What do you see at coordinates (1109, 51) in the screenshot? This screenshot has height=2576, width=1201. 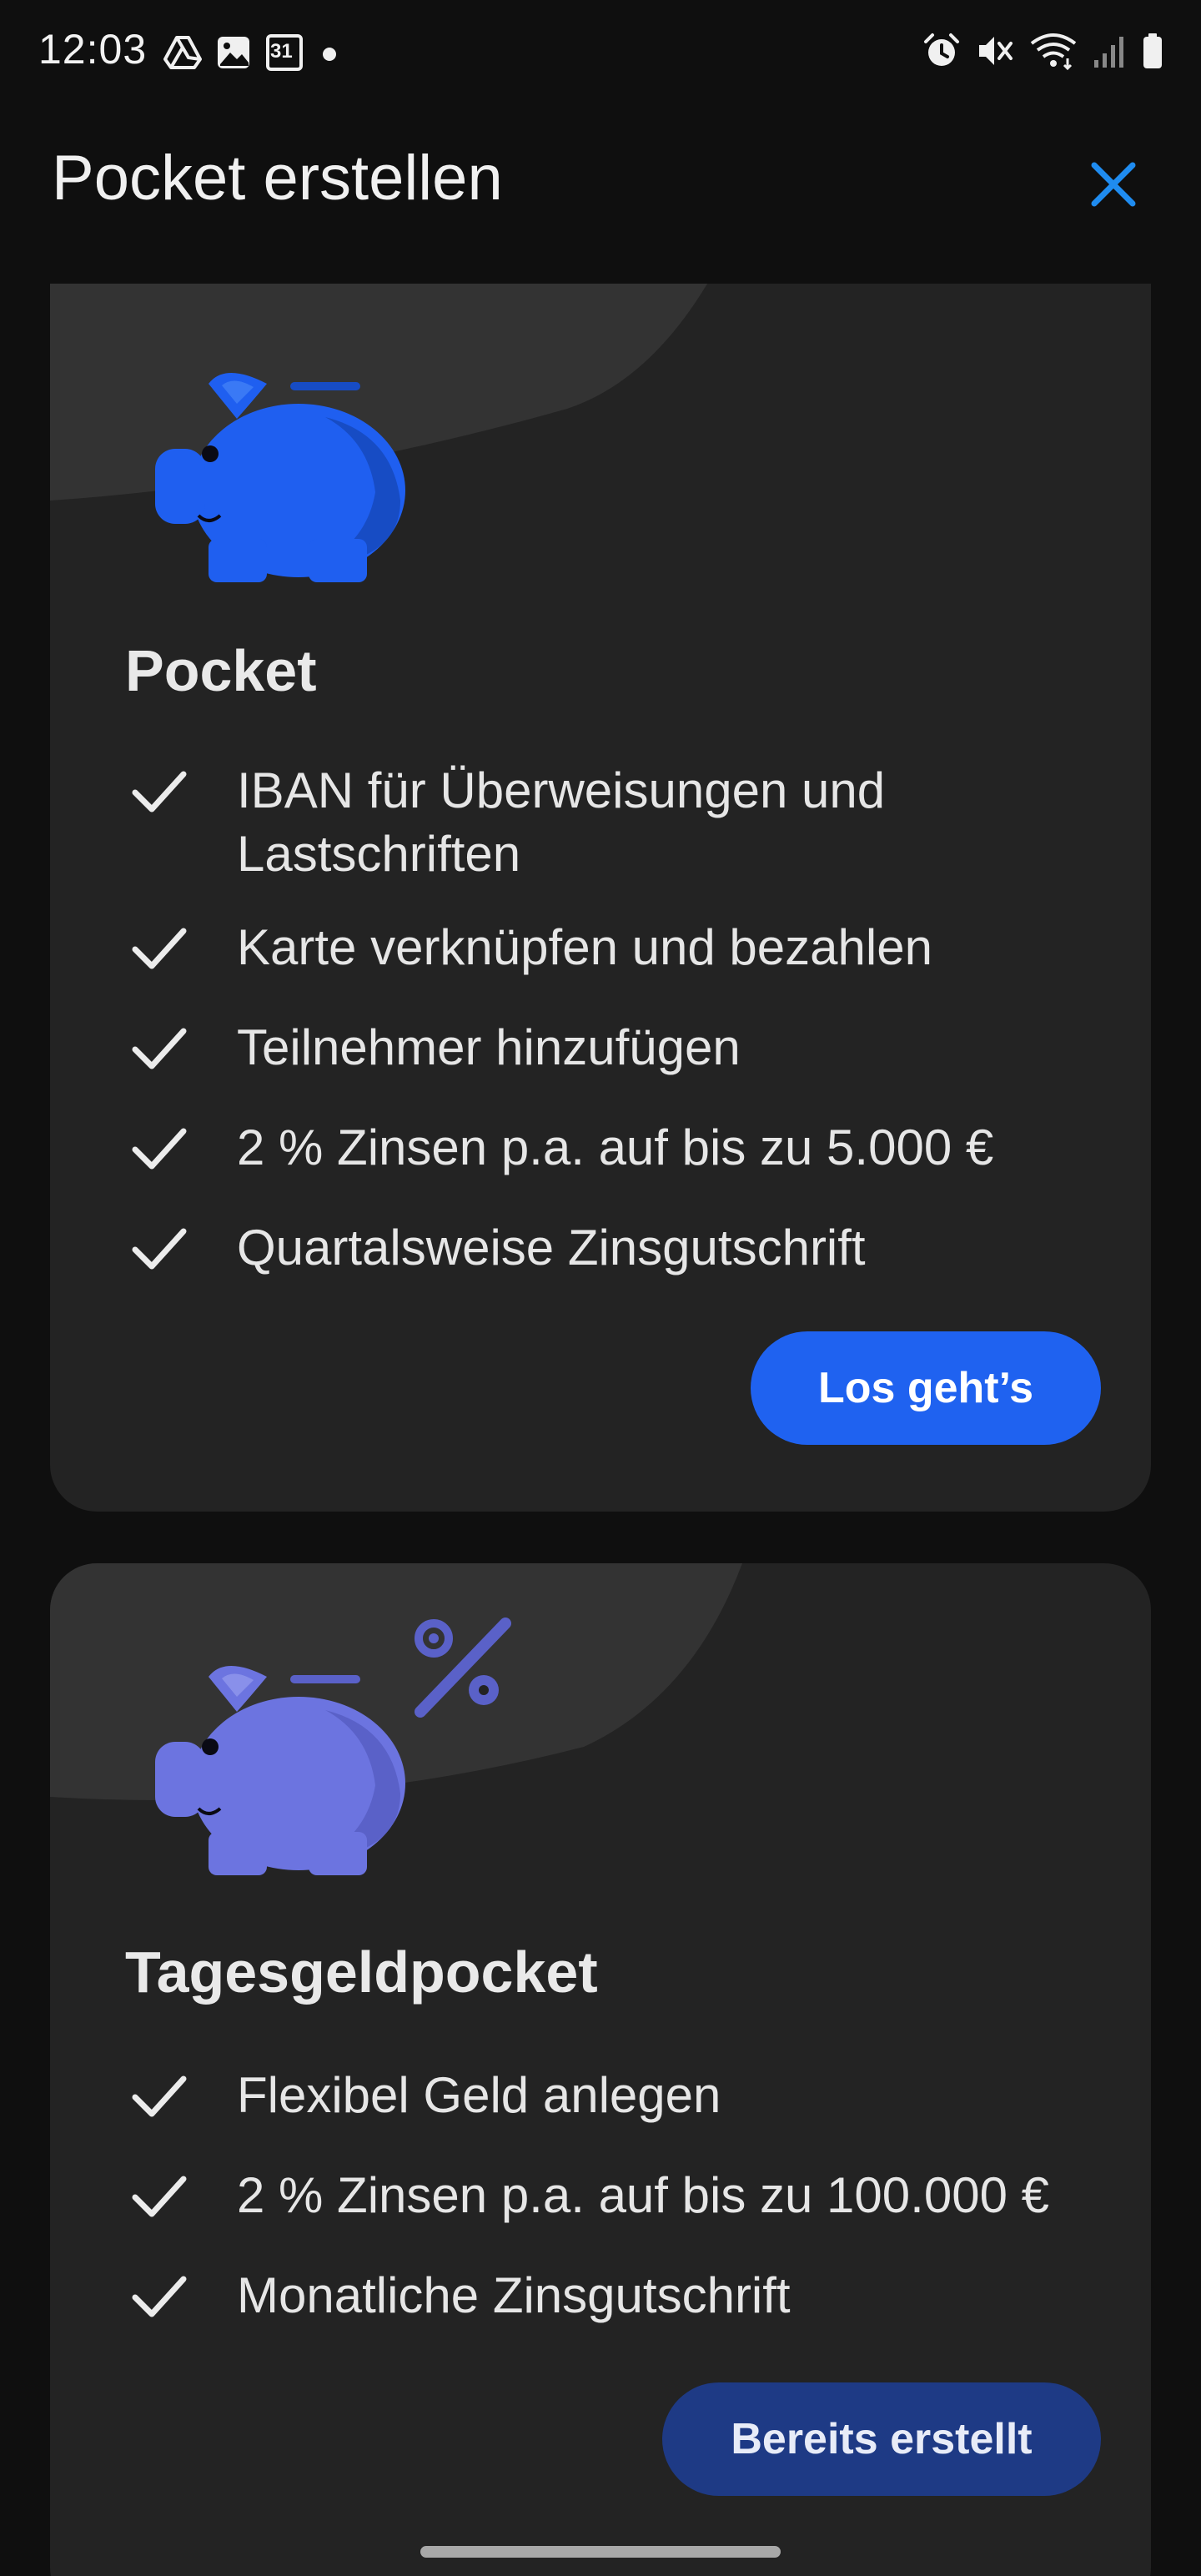 I see `signal-icon` at bounding box center [1109, 51].